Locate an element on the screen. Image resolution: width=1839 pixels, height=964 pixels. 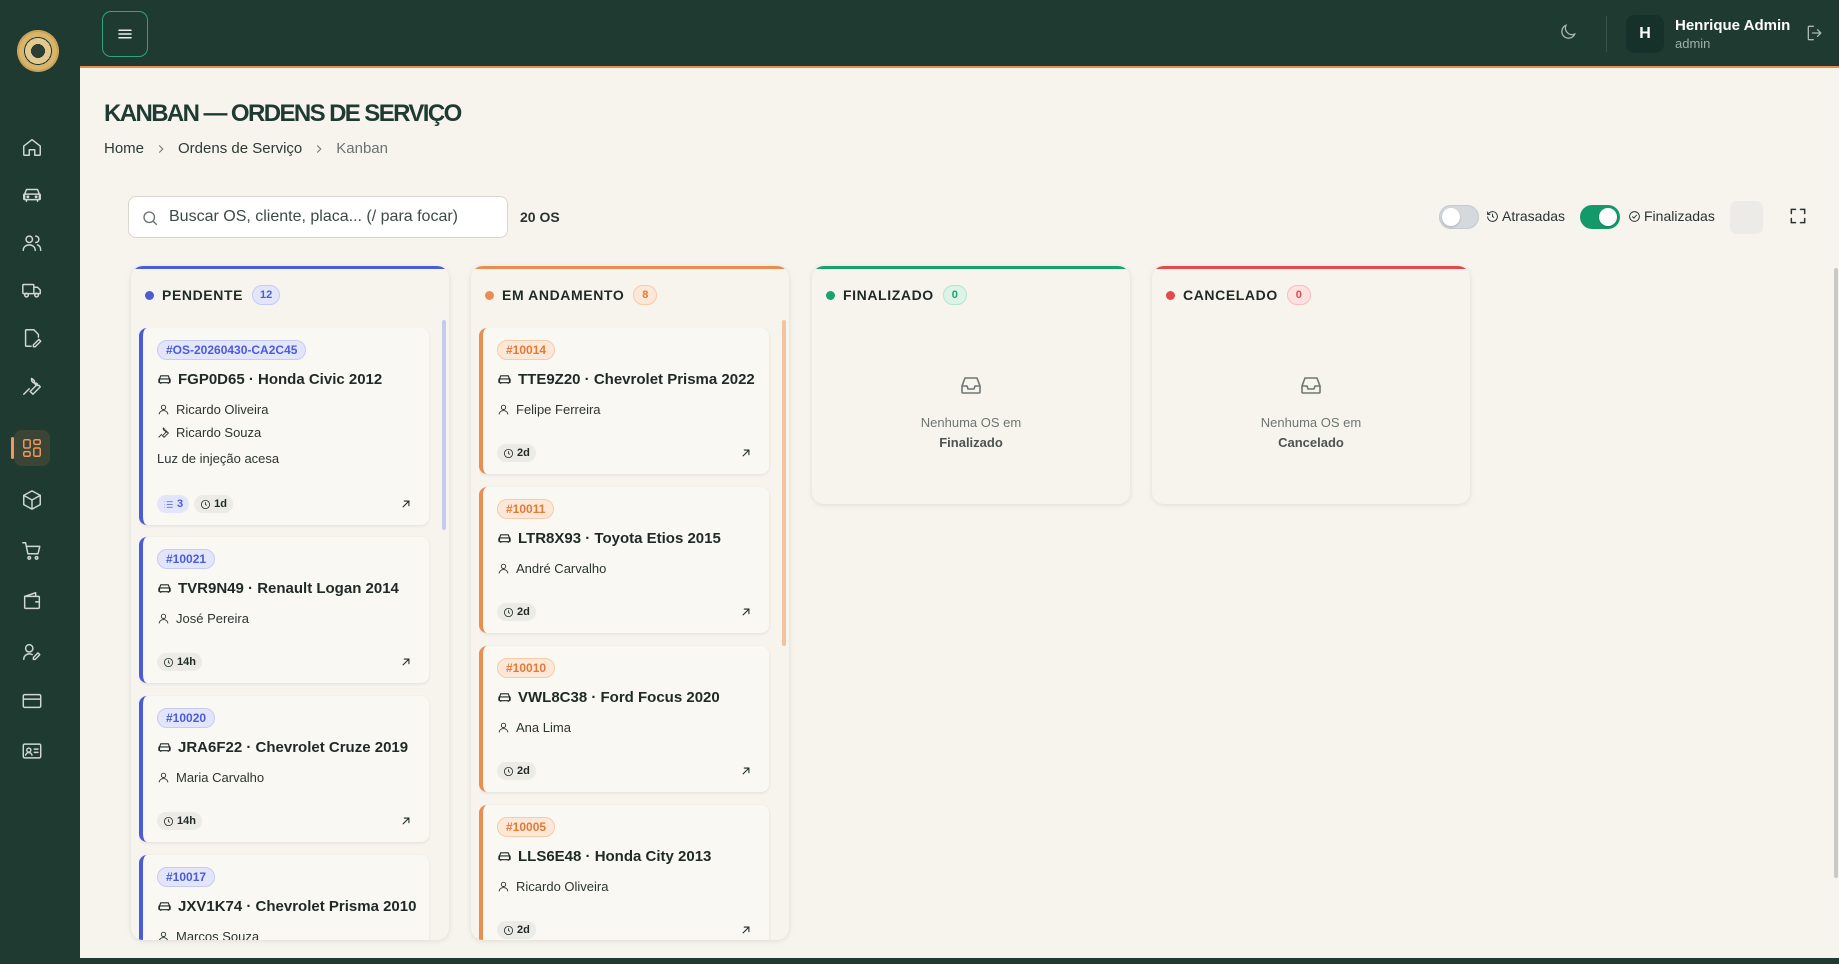
page-scrollbar is located at coordinates (1836, 573).